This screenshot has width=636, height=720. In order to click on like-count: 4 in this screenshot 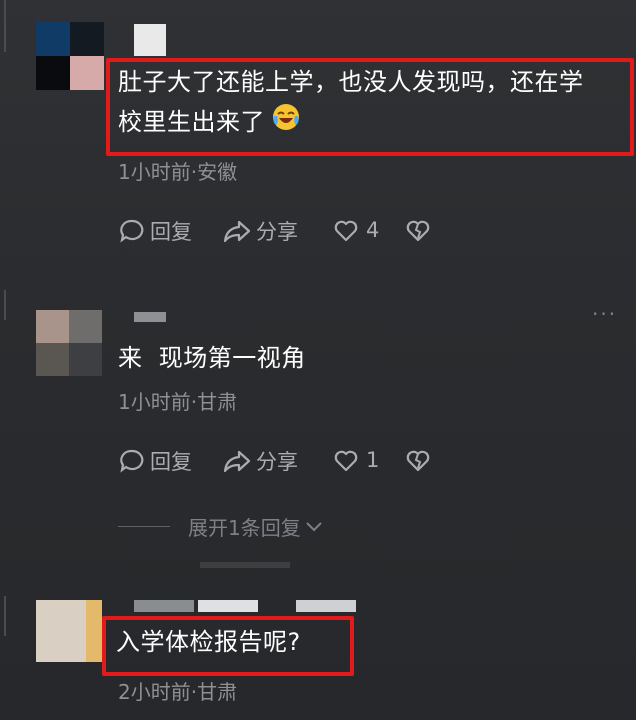, I will do `click(373, 230)`.